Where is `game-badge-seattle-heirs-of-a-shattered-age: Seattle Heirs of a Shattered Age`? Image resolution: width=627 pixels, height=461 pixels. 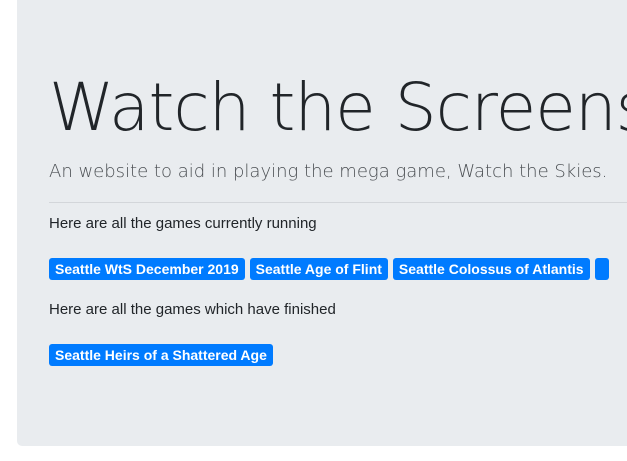 game-badge-seattle-heirs-of-a-shattered-age: Seattle Heirs of a Shattered Age is located at coordinates (161, 355).